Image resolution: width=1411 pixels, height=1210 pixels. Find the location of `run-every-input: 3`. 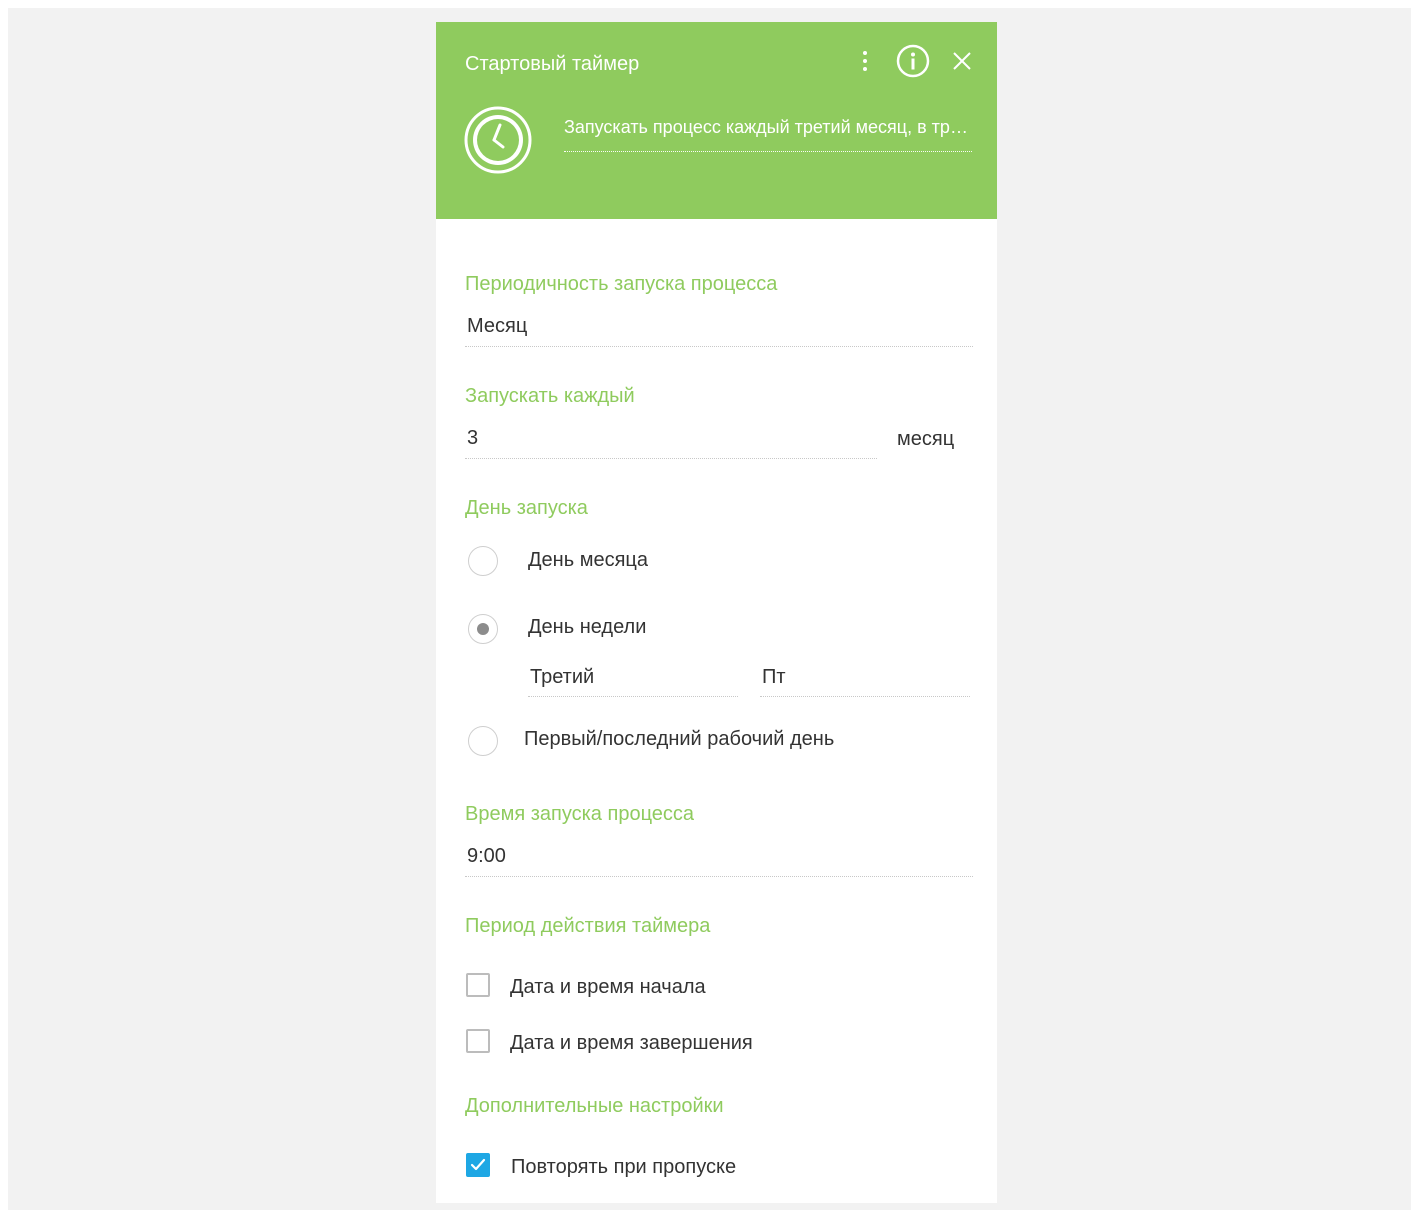

run-every-input: 3 is located at coordinates (671, 442).